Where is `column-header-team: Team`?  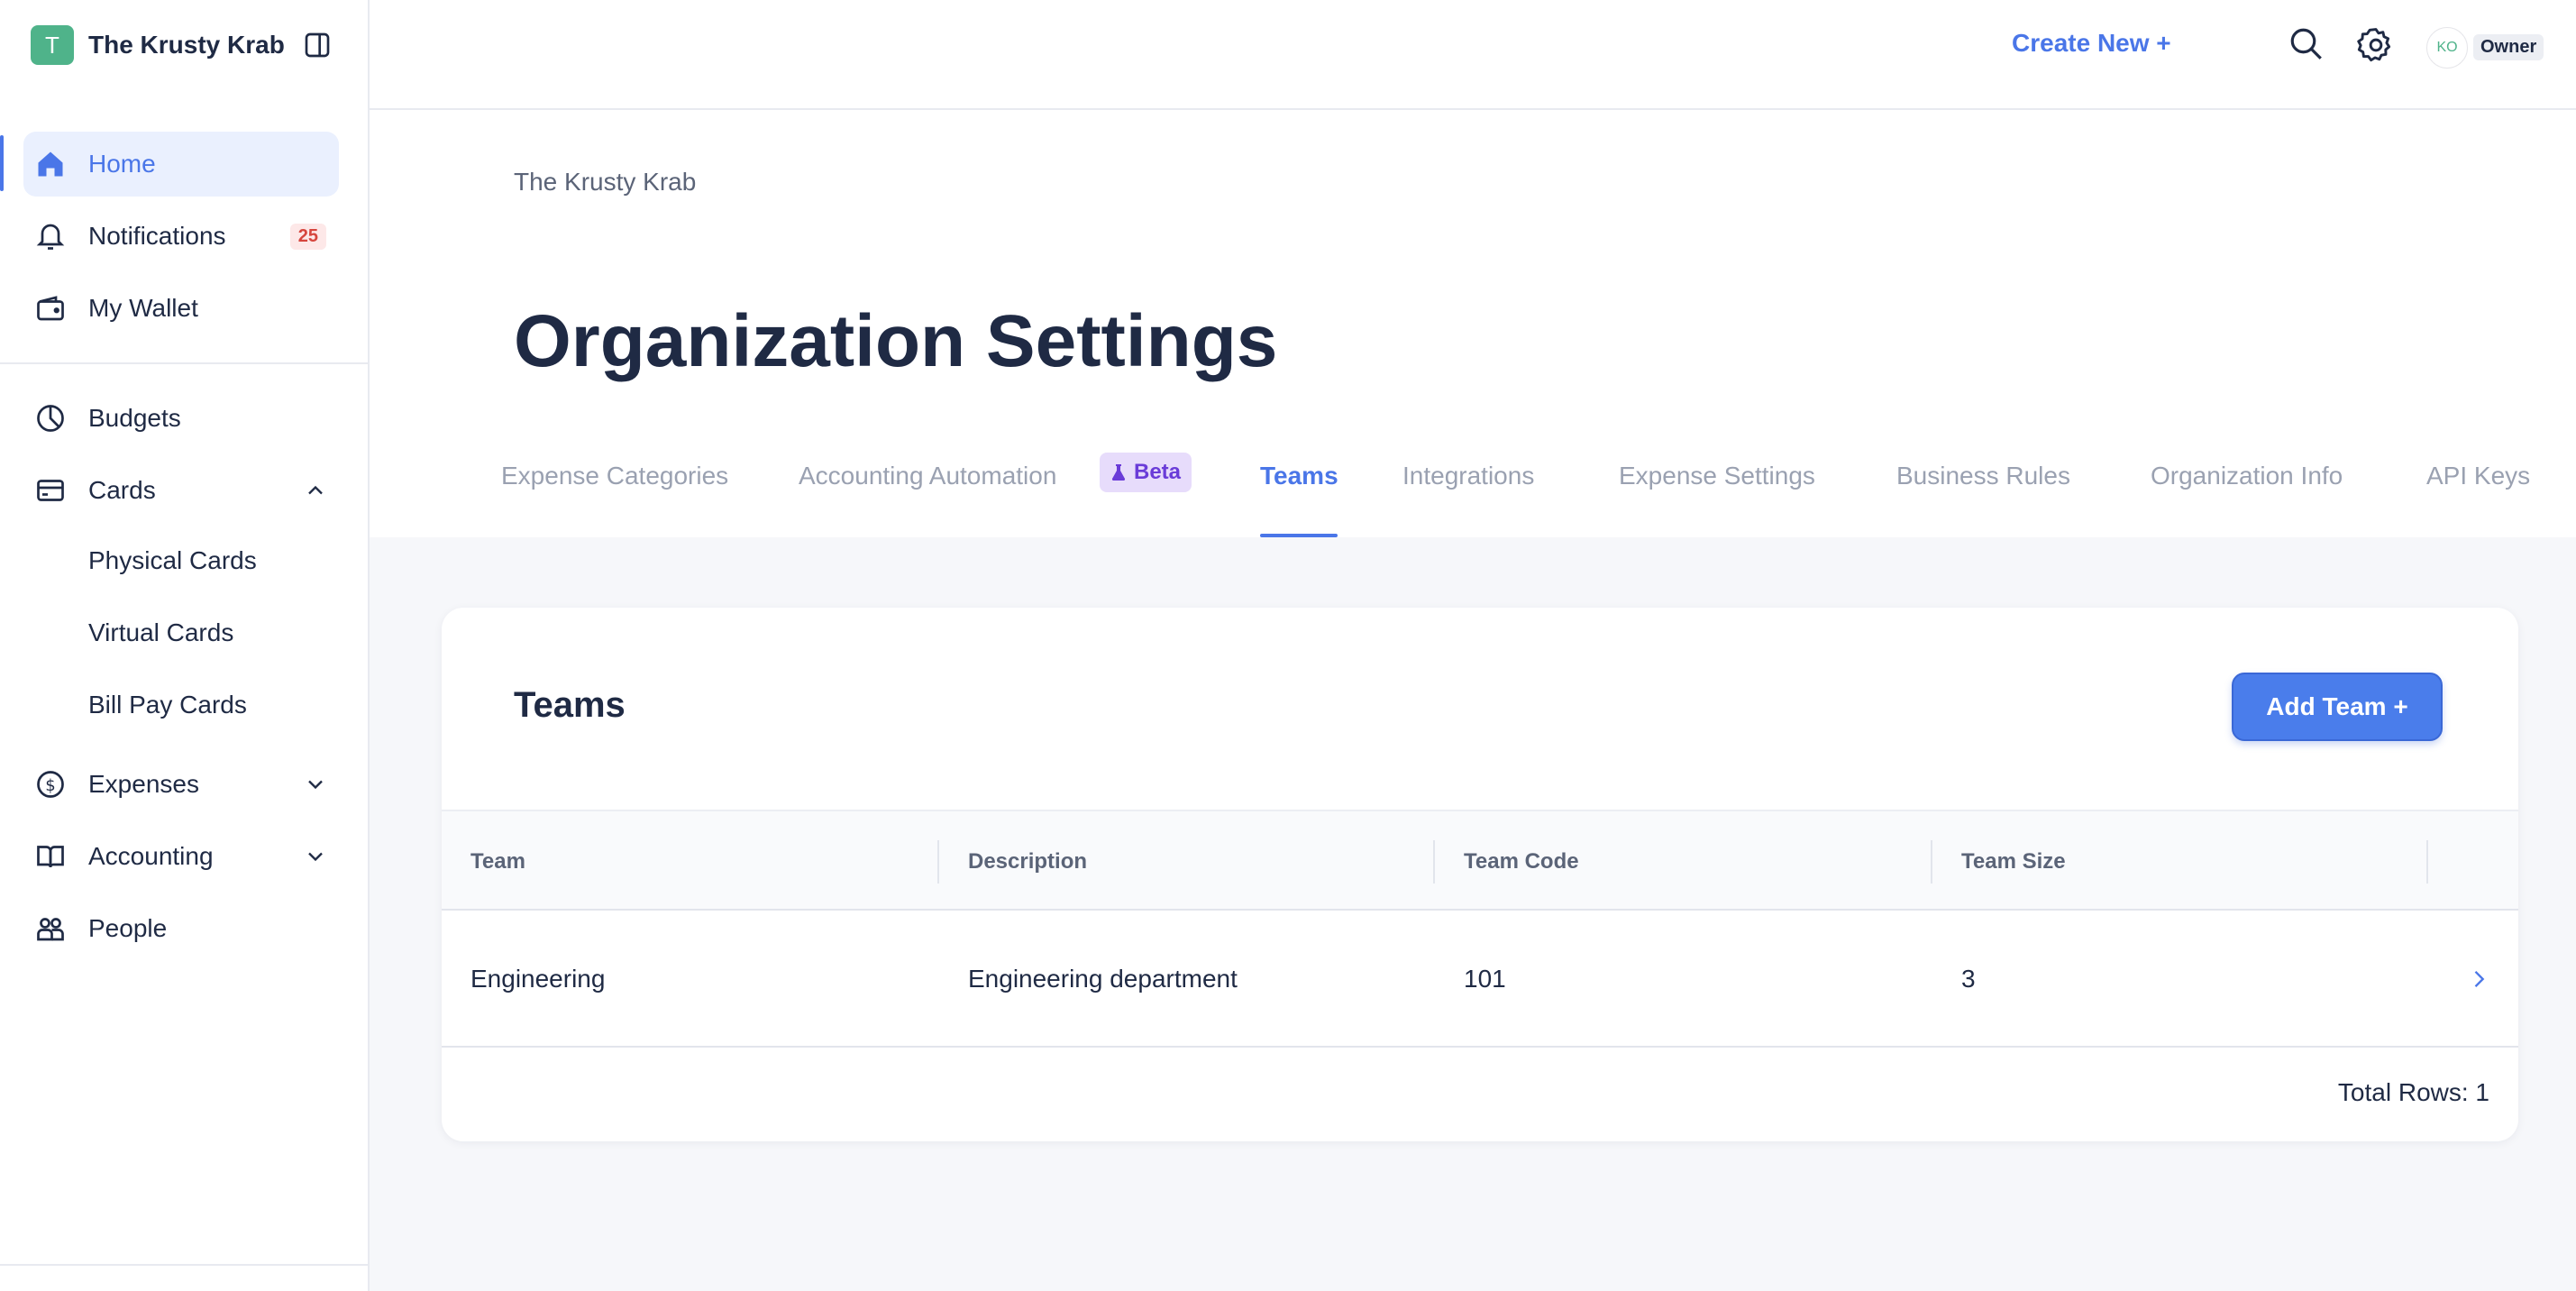
column-header-team: Team is located at coordinates (498, 861).